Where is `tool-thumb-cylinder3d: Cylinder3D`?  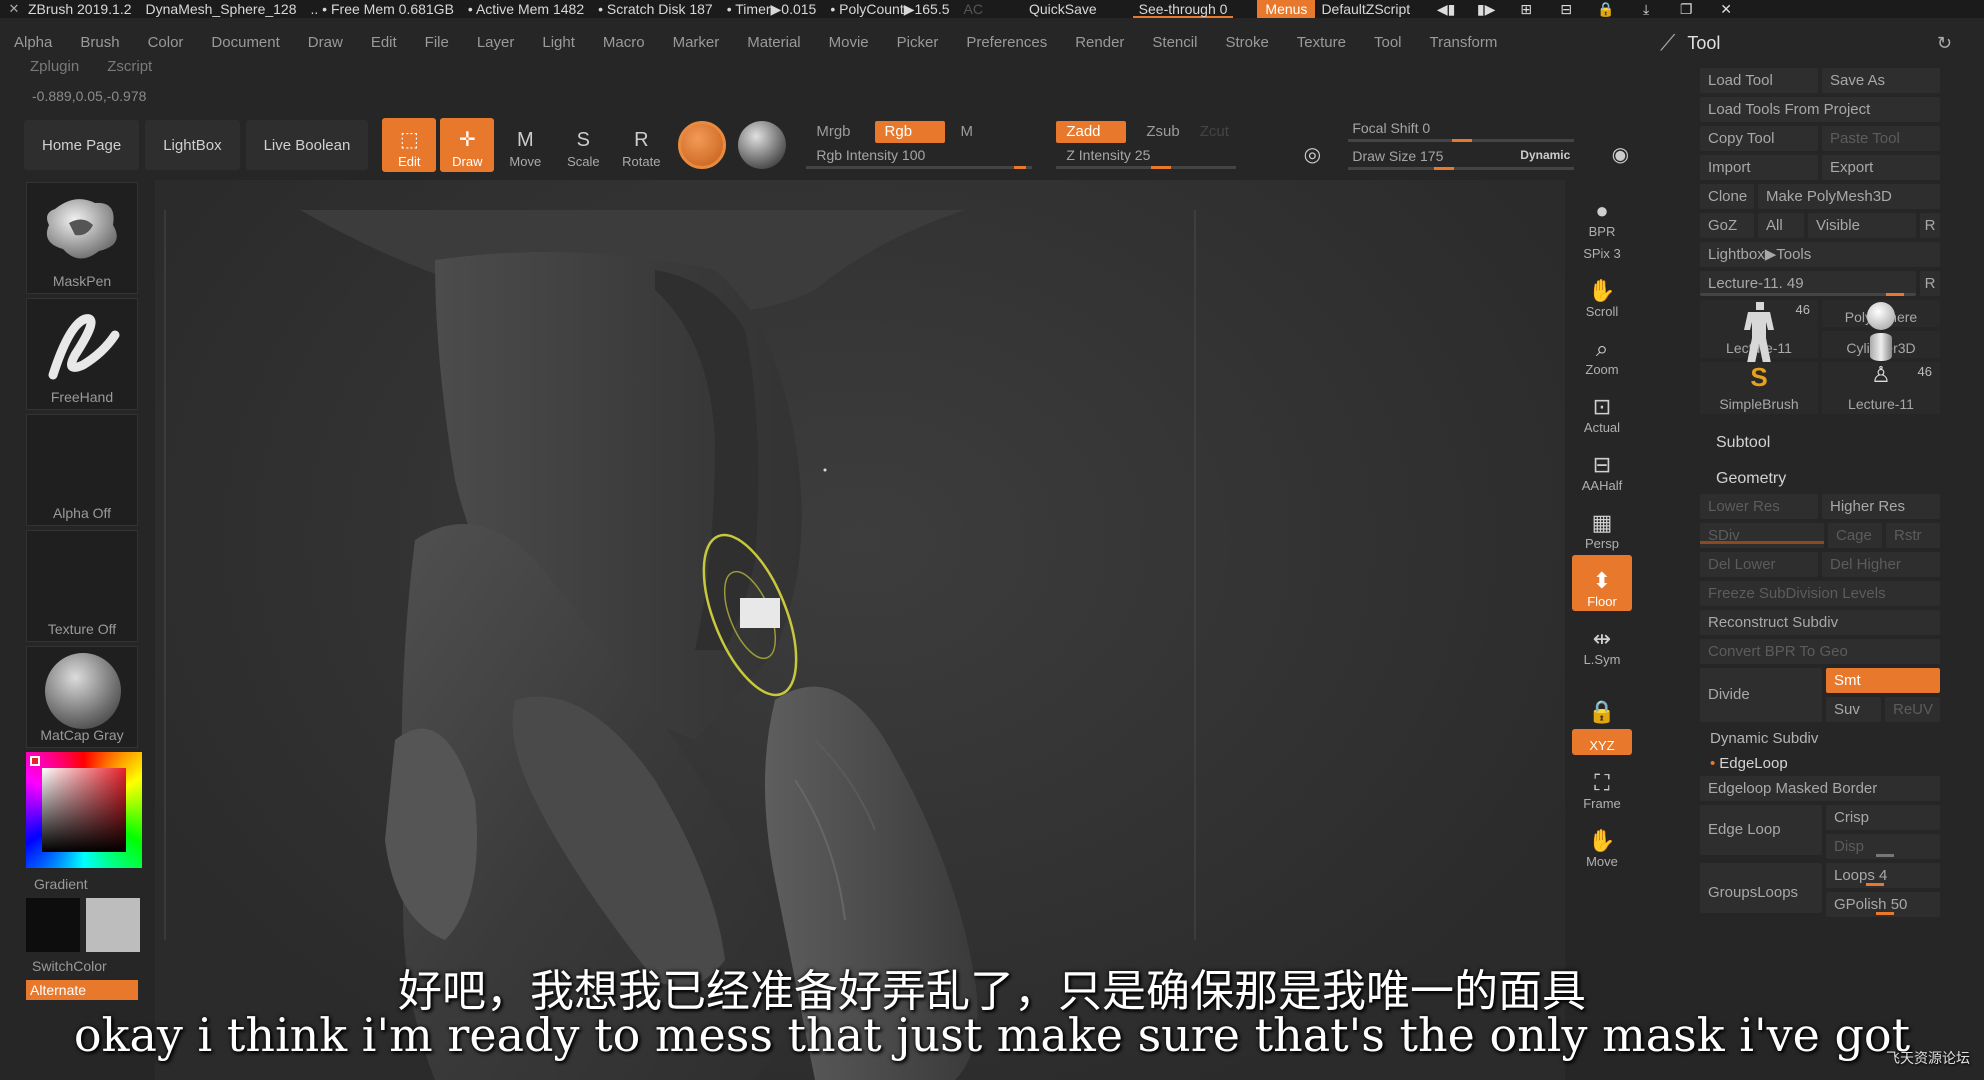
tool-thumb-cylinder3d: Cylinder3D is located at coordinates (1881, 346).